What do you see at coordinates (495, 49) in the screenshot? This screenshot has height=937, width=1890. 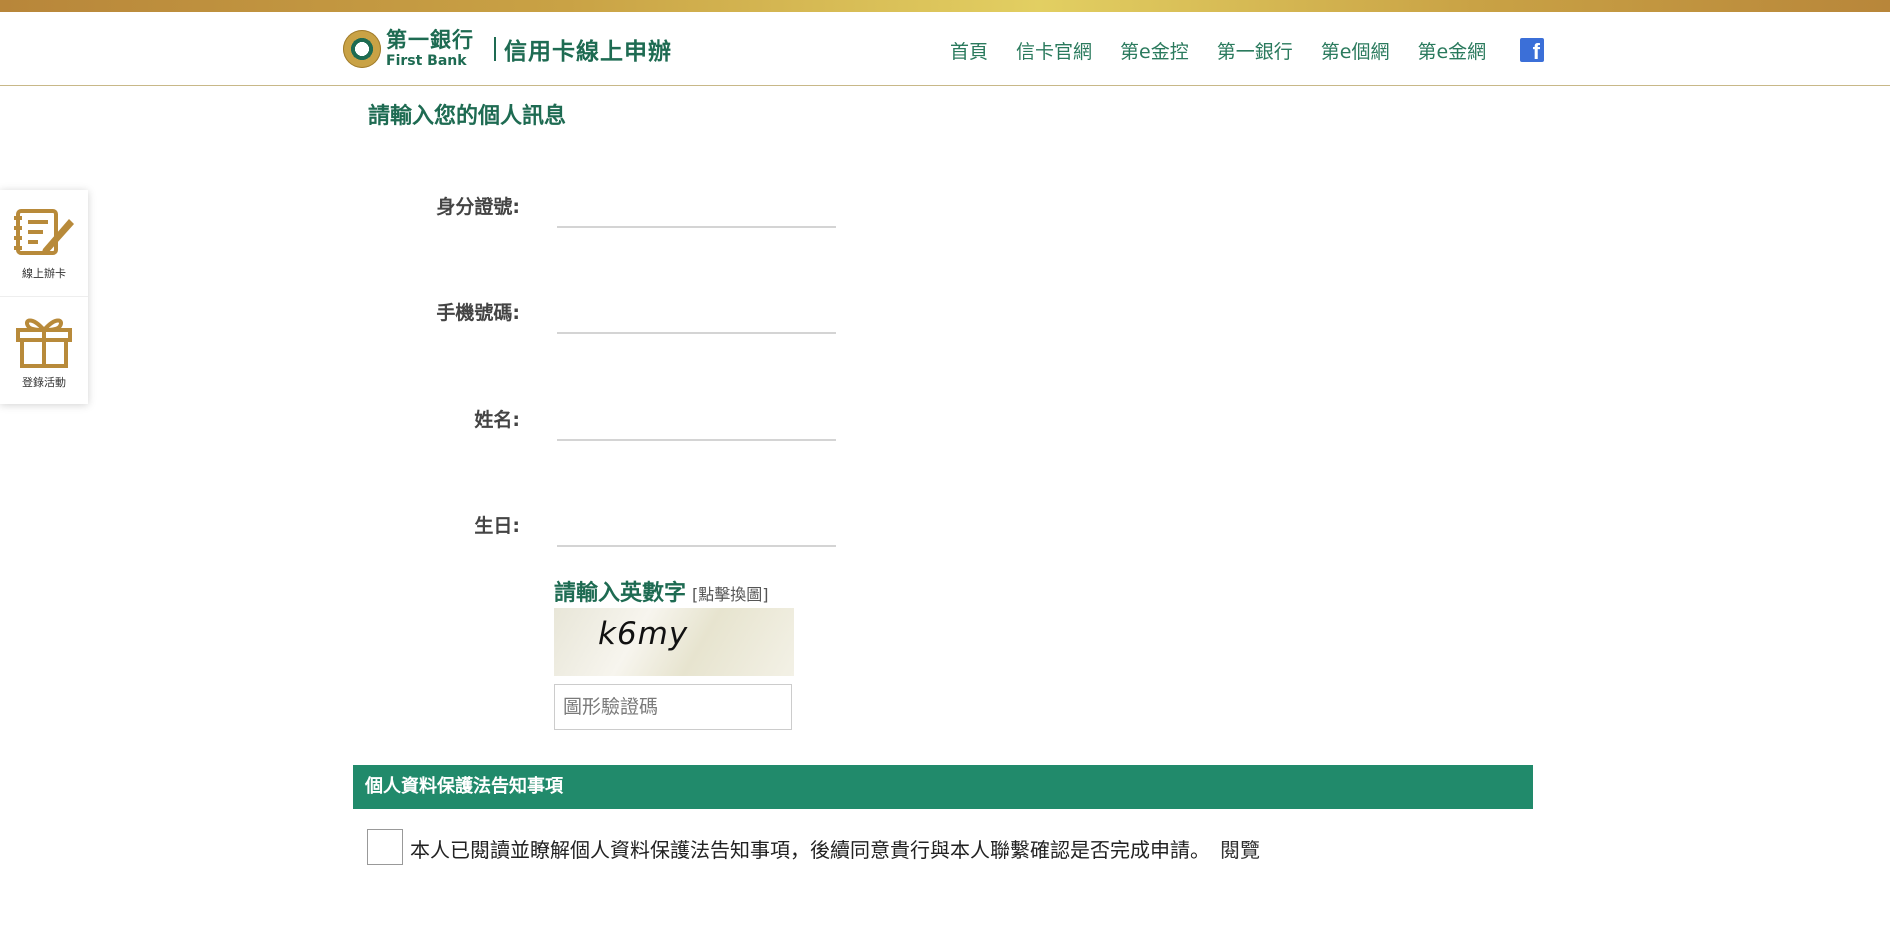 I see `logo-divider` at bounding box center [495, 49].